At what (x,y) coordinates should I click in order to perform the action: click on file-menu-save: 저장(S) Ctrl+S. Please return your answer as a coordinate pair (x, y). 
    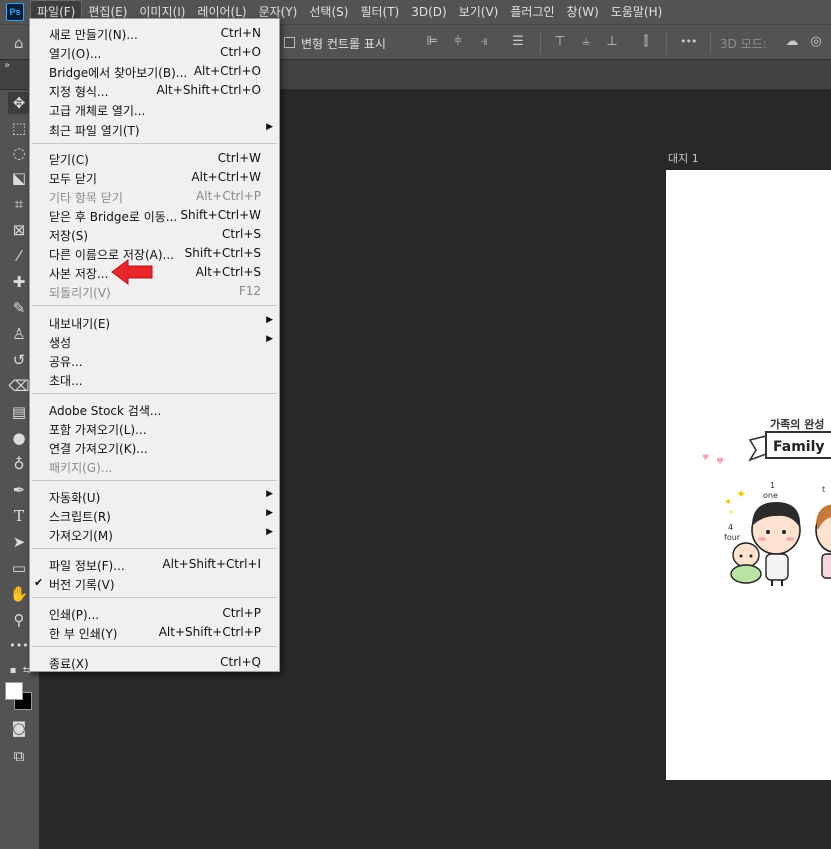
    Looking at the image, I should click on (154, 233).